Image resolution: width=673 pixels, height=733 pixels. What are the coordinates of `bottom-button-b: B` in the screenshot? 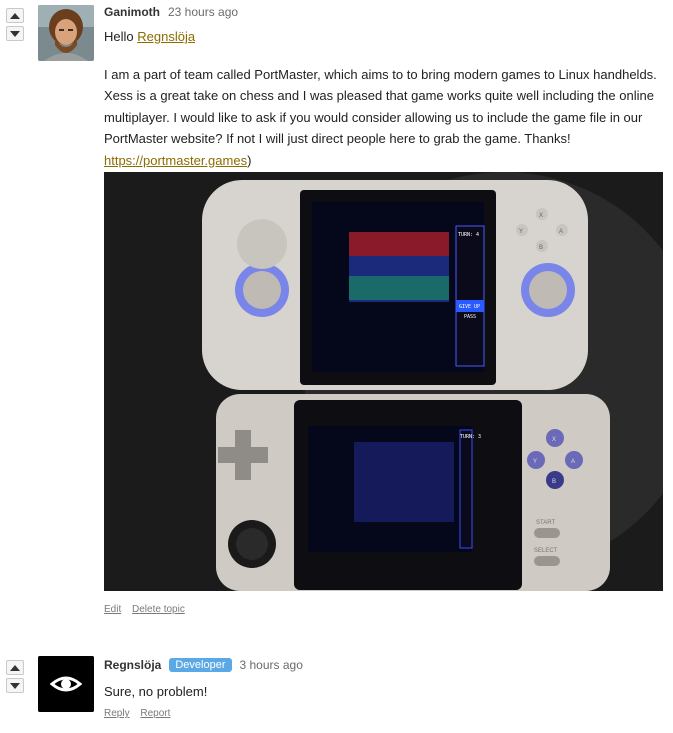 It's located at (554, 482).